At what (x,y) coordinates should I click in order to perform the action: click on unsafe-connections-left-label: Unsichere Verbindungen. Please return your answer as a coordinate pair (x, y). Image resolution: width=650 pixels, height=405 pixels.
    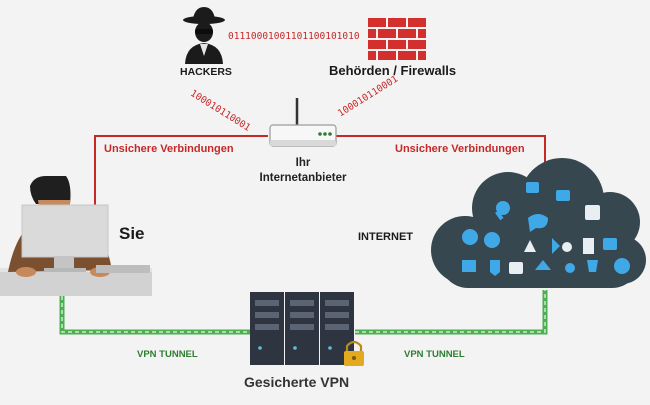
    Looking at the image, I should click on (169, 149).